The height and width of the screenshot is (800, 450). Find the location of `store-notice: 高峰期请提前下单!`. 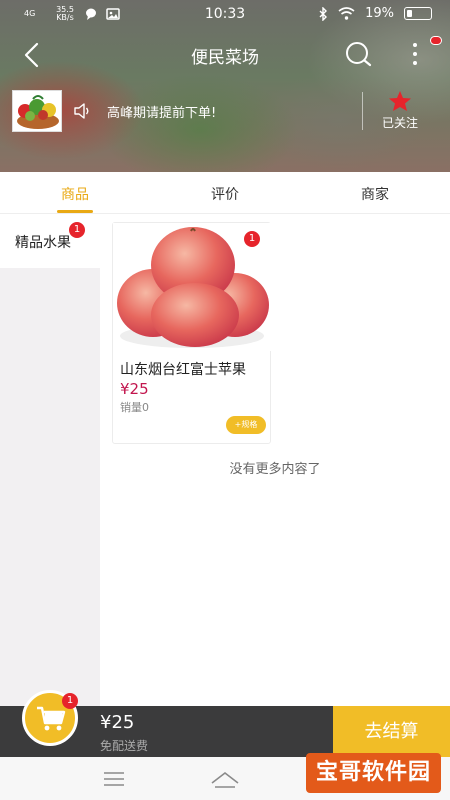

store-notice: 高峰期请提前下单! is located at coordinates (162, 113).